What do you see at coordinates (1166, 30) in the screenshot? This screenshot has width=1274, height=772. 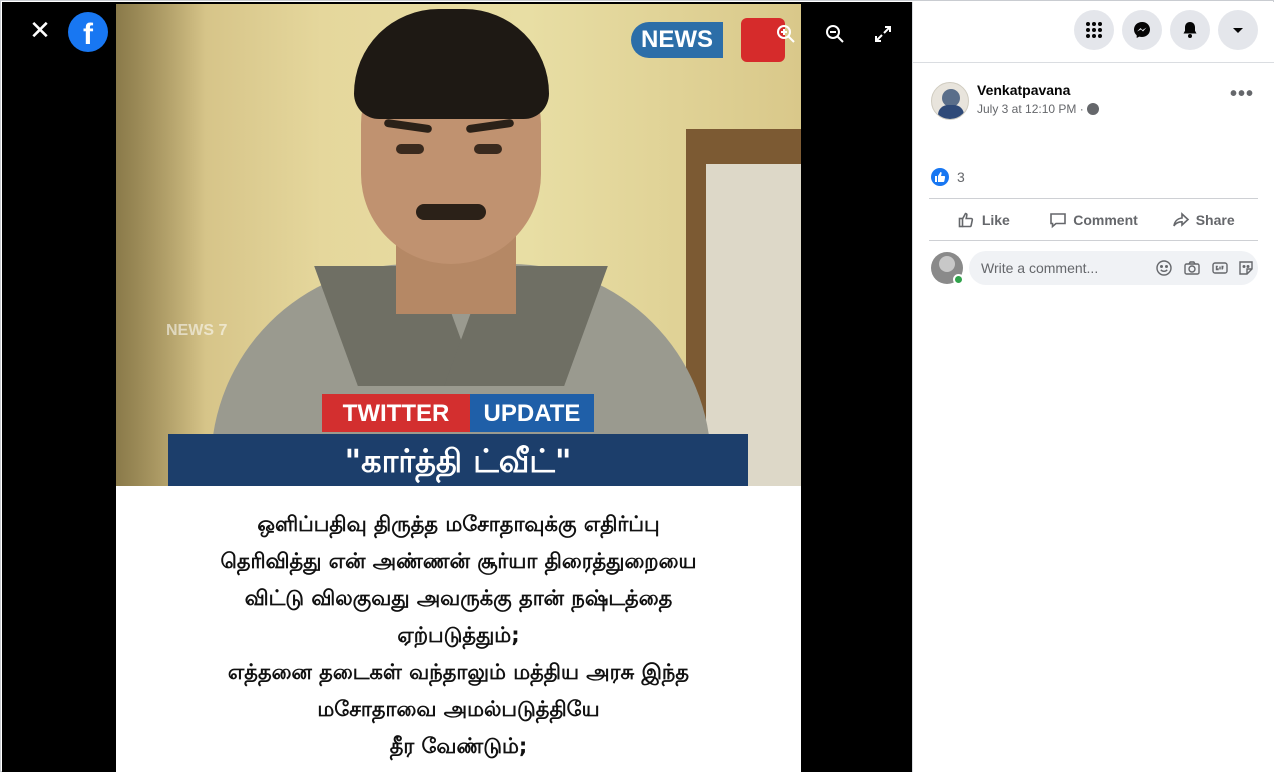 I see `header-icons` at bounding box center [1166, 30].